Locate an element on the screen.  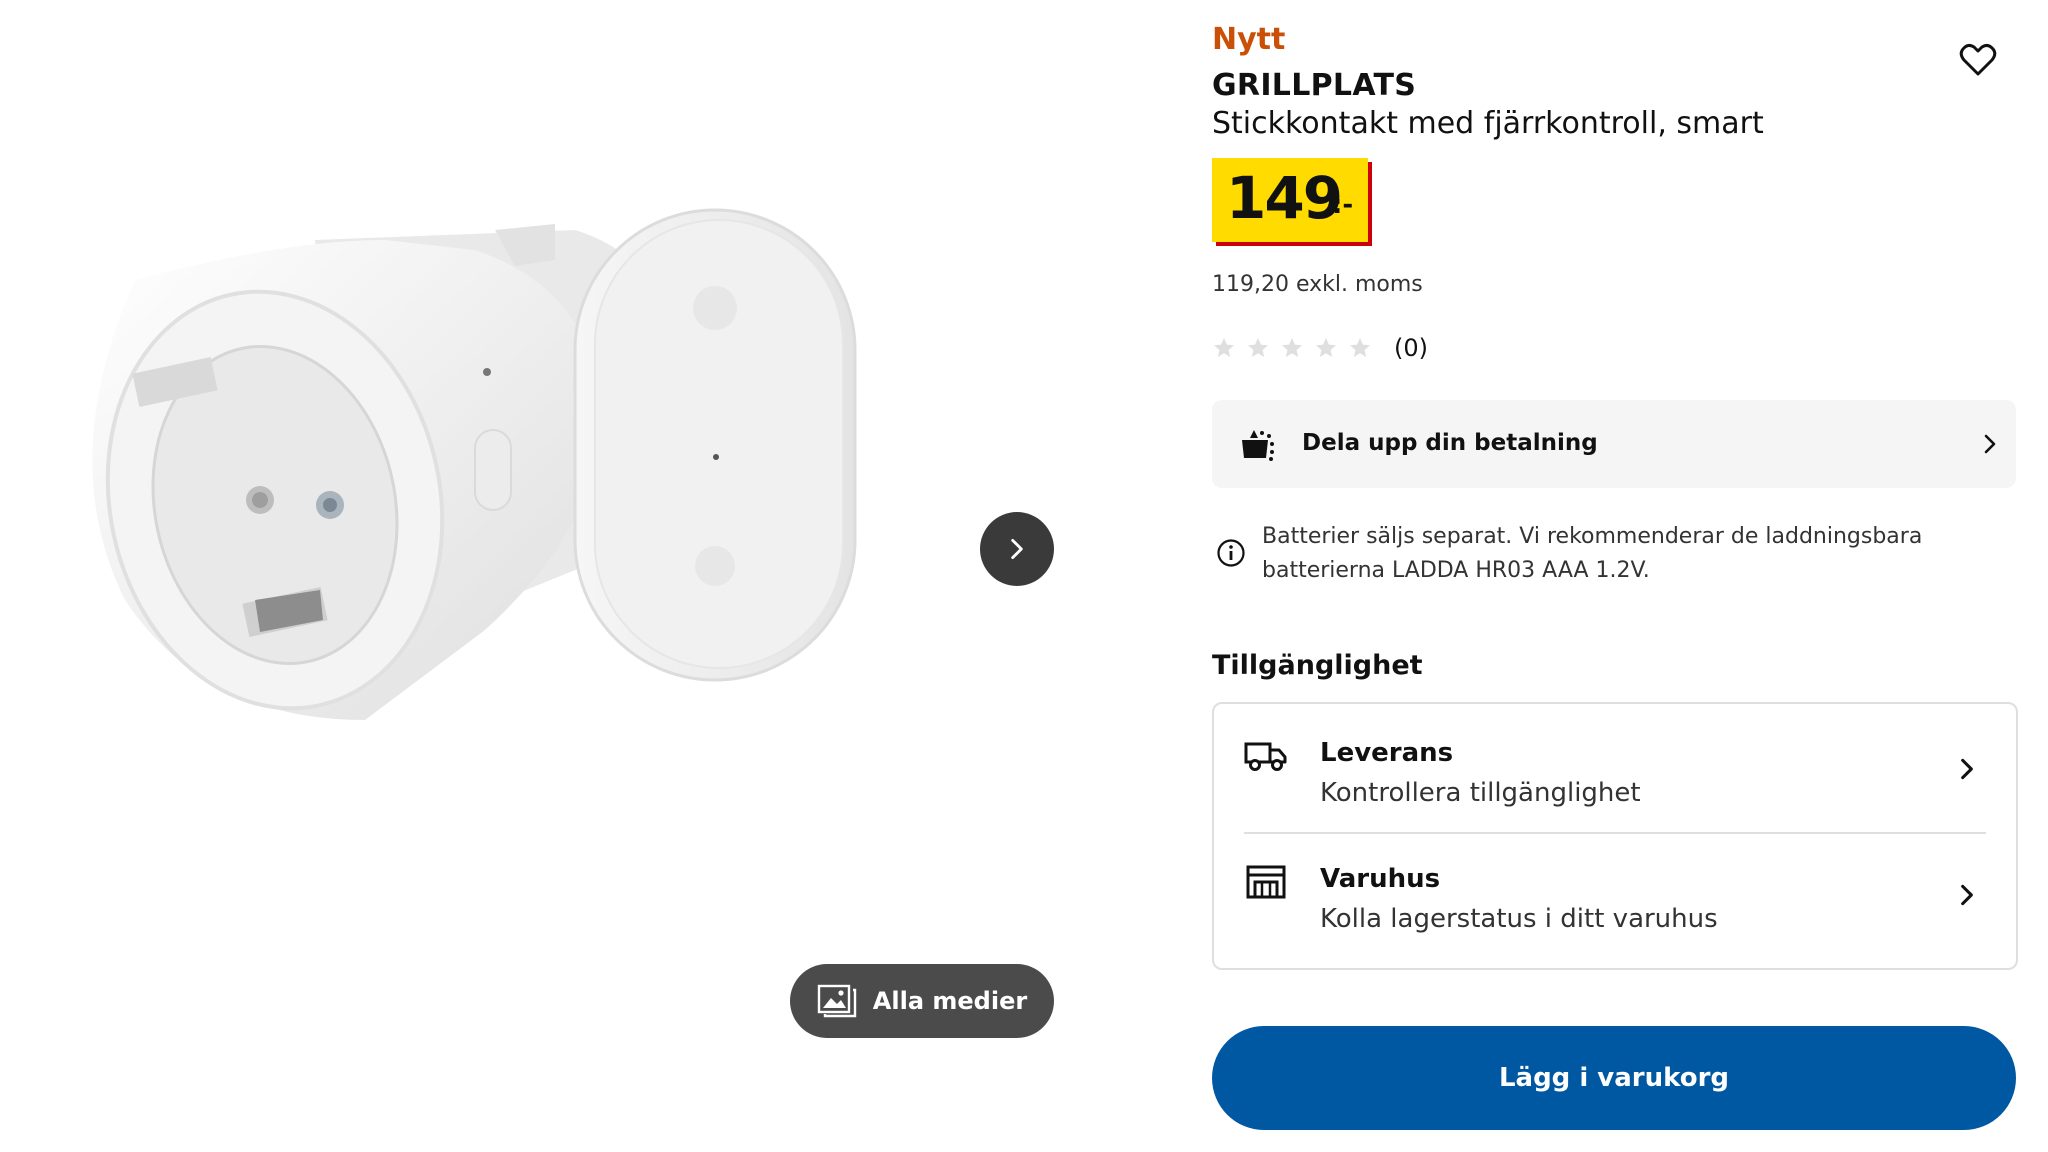
store-title: Varuhus is located at coordinates (1380, 879).